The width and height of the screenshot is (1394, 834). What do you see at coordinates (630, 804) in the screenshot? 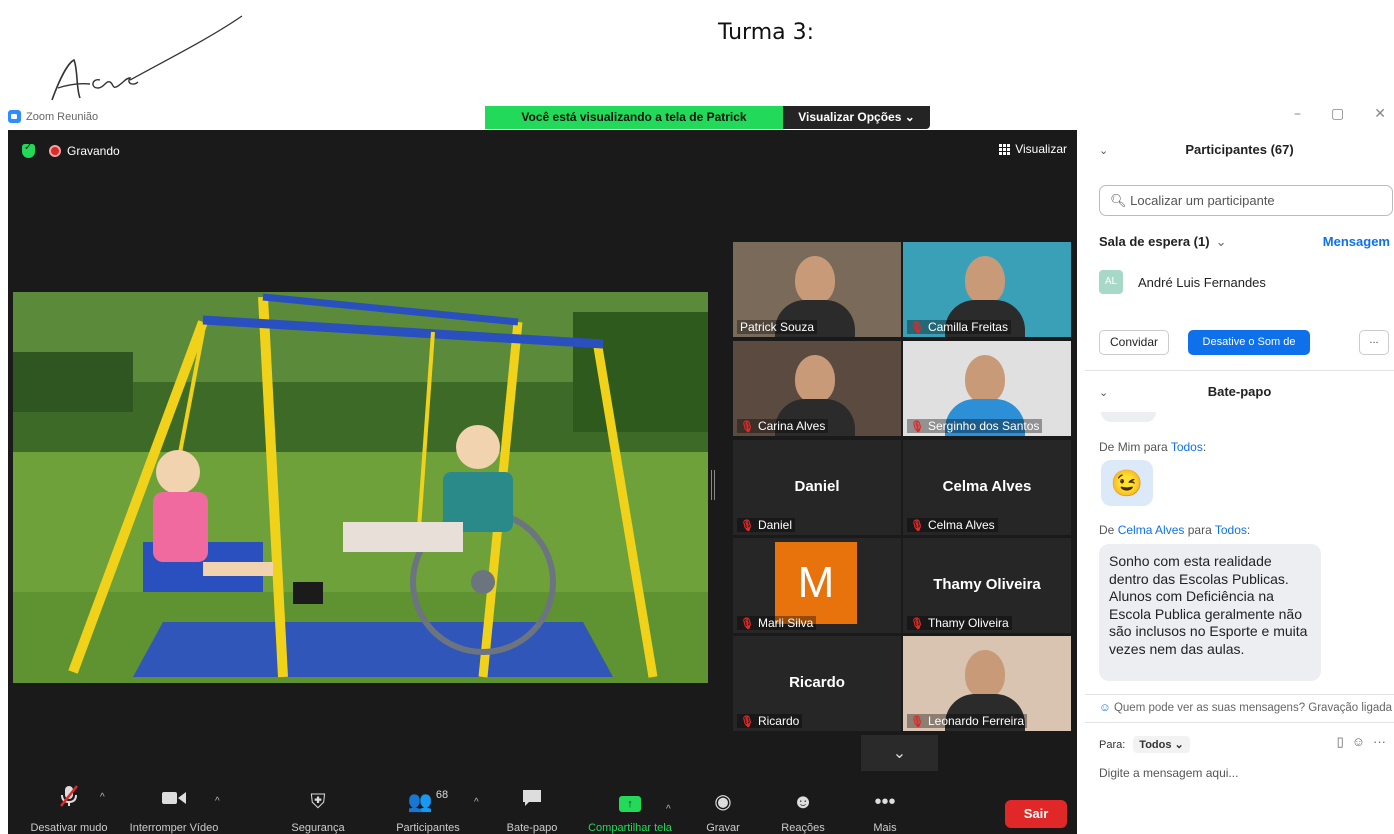
I see `share-screen-icon: ↑` at bounding box center [630, 804].